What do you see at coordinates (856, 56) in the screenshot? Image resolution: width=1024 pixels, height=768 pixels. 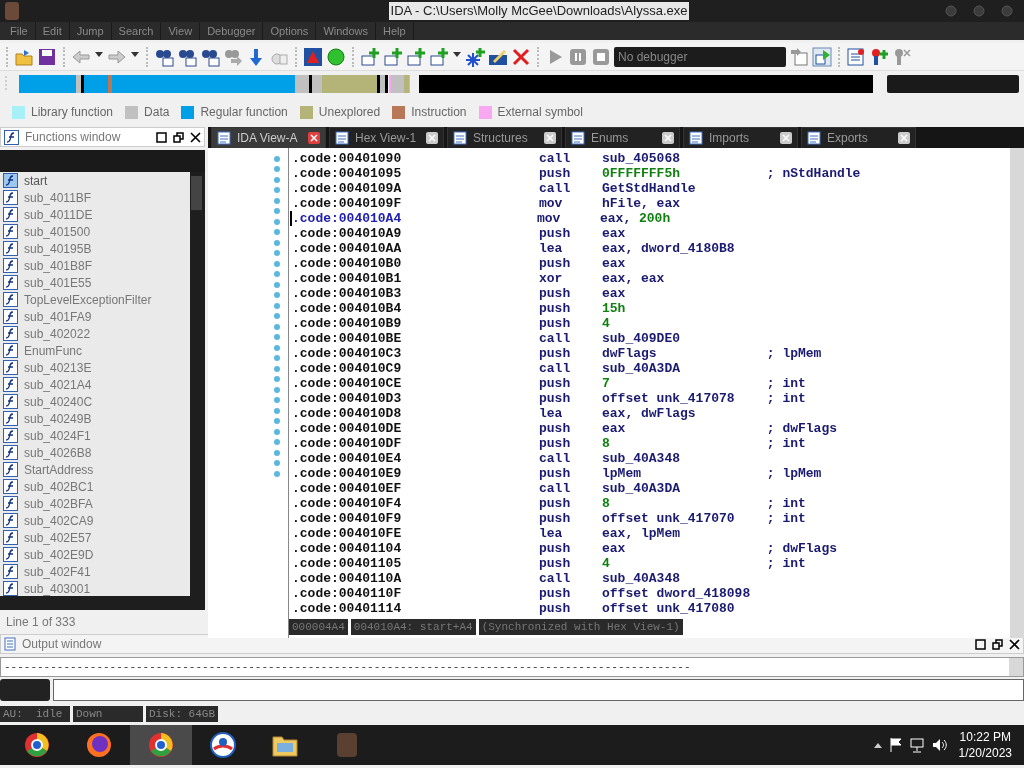 I see `list-icon` at bounding box center [856, 56].